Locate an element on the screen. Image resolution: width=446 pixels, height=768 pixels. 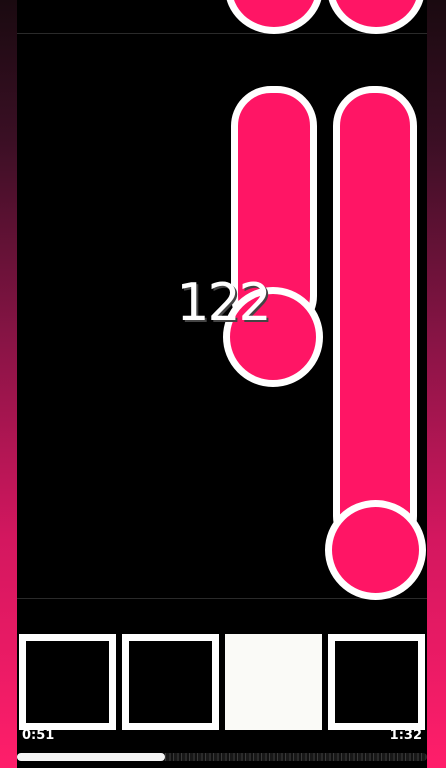
score-counter: 122 is located at coordinates (223, 303).